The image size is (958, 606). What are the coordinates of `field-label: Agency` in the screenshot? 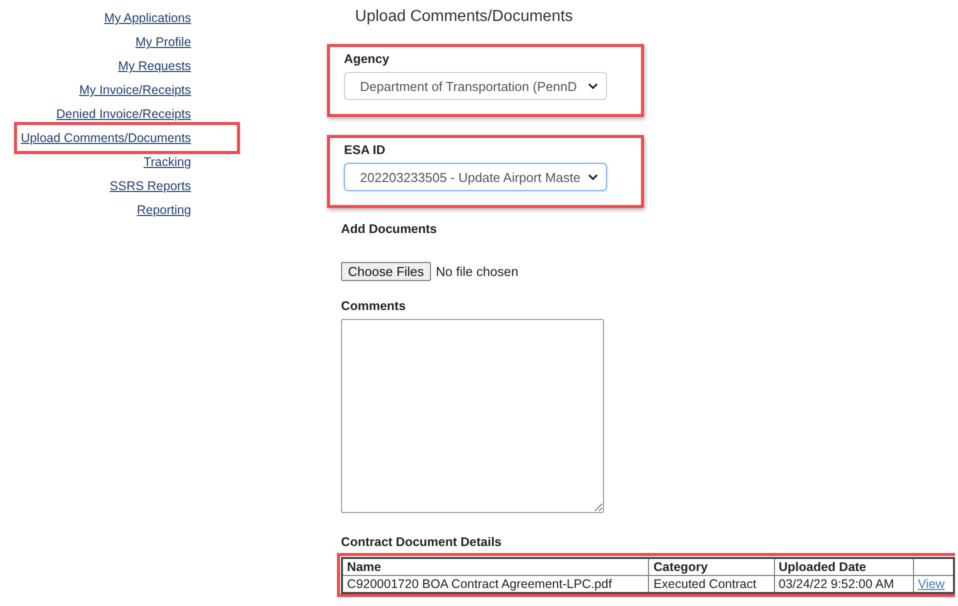 It's located at (367, 59).